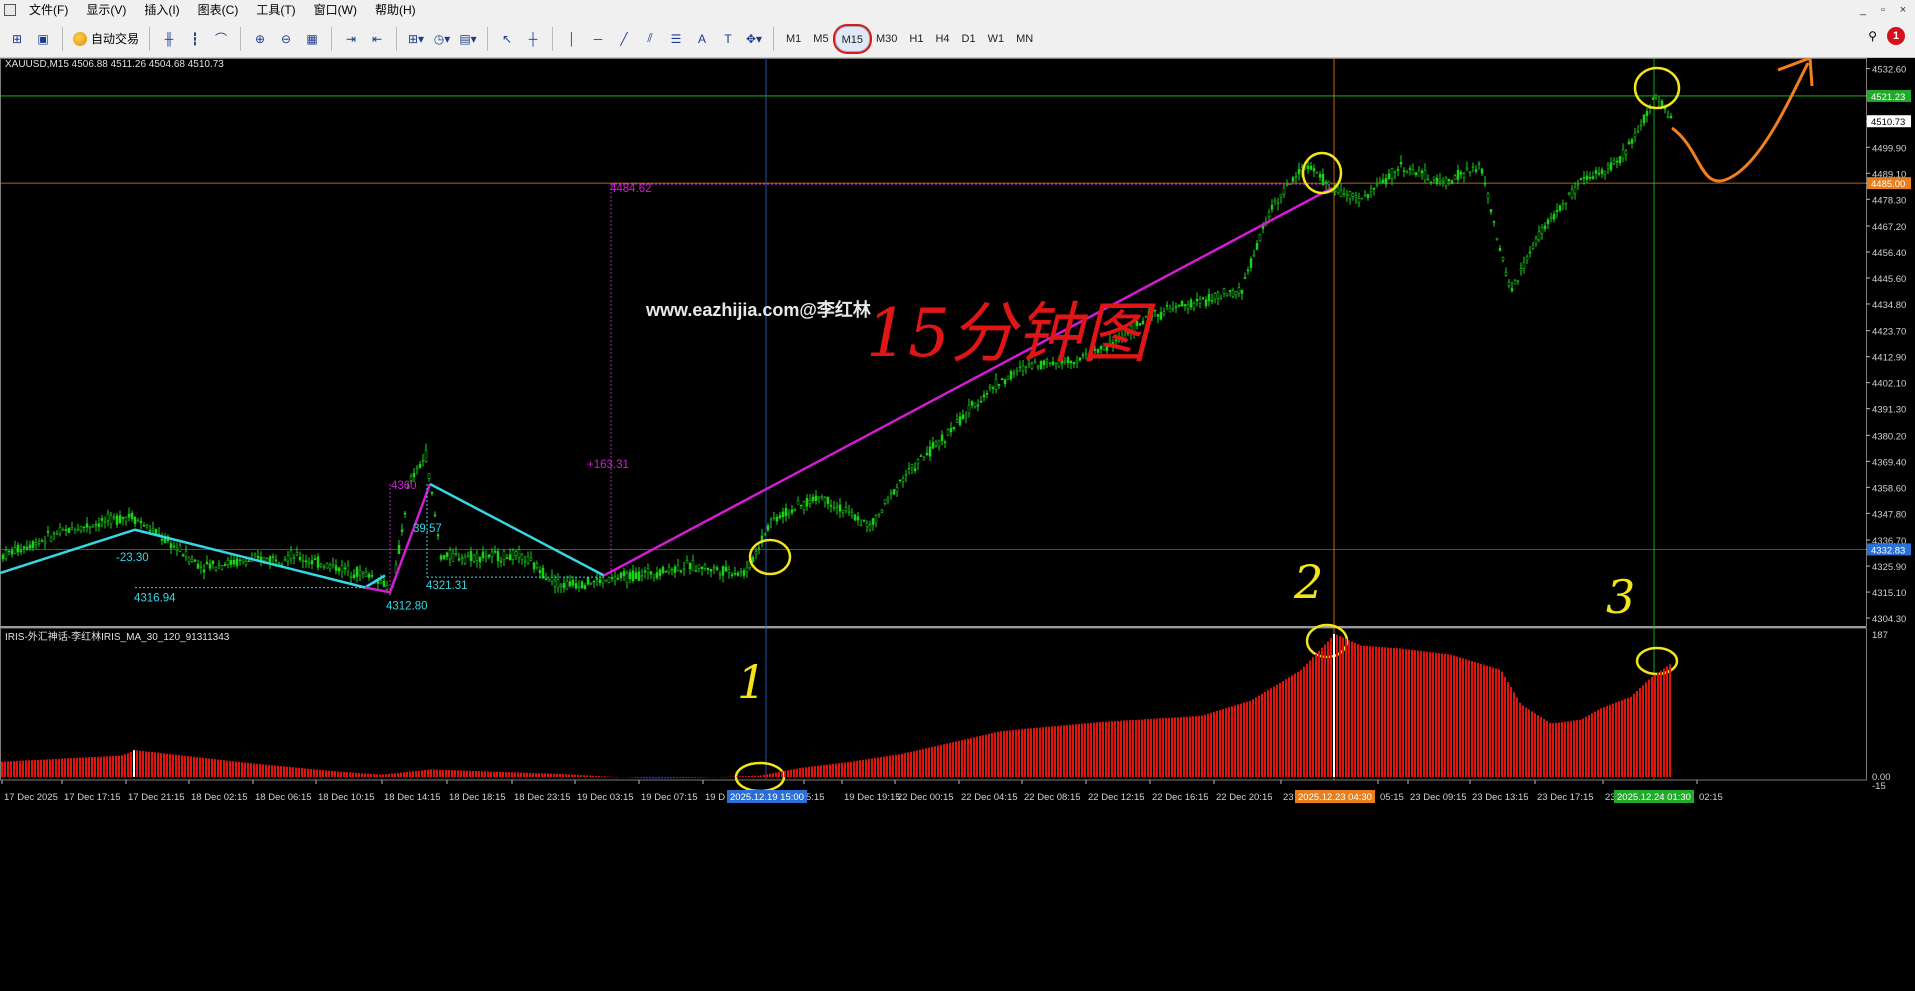 Image resolution: width=1915 pixels, height=991 pixels. Describe the element at coordinates (17, 39) in the screenshot. I see `new-chart-icon: ⊞` at that location.